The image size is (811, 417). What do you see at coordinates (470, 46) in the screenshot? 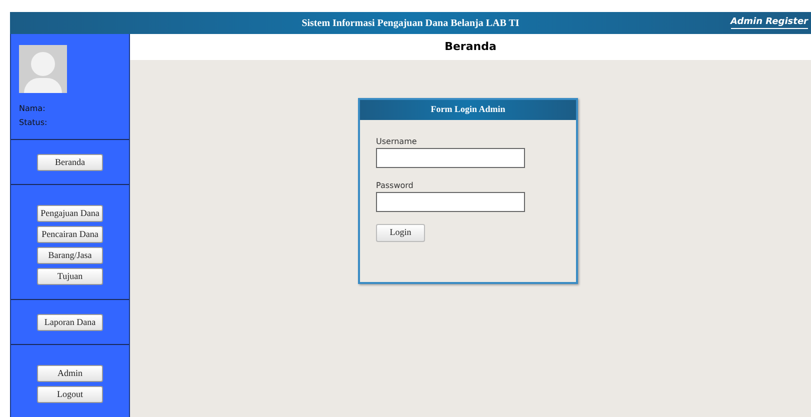
I see `page-title: Beranda` at bounding box center [470, 46].